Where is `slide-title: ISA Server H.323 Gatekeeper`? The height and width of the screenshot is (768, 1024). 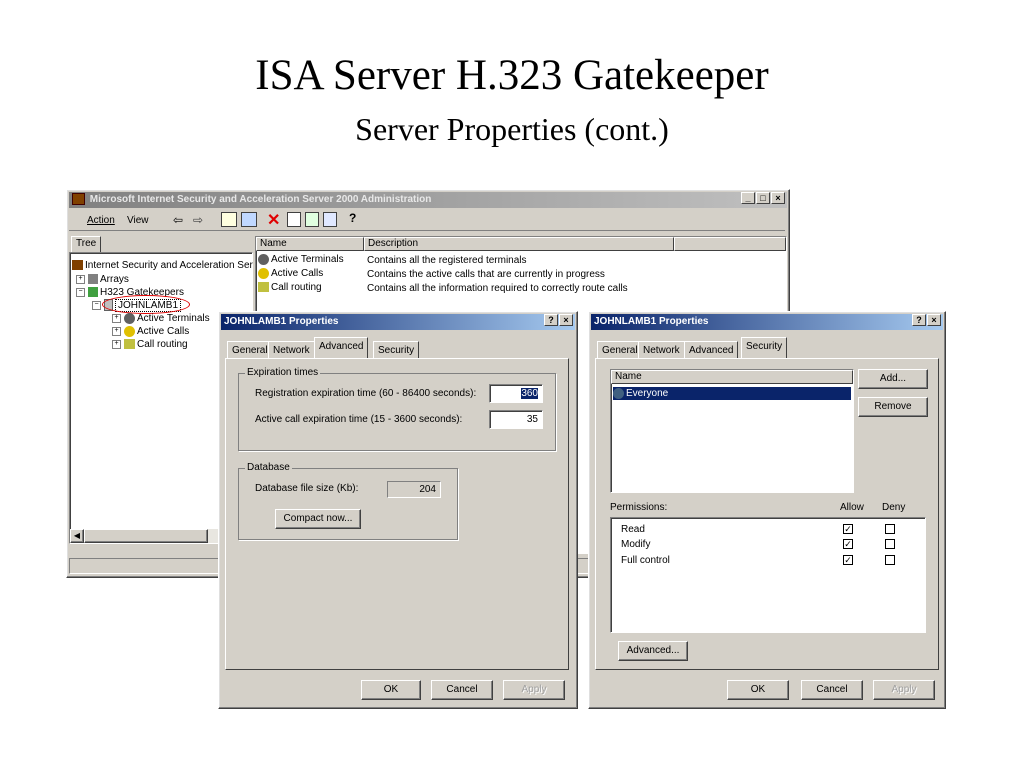 slide-title: ISA Server H.323 Gatekeeper is located at coordinates (512, 75).